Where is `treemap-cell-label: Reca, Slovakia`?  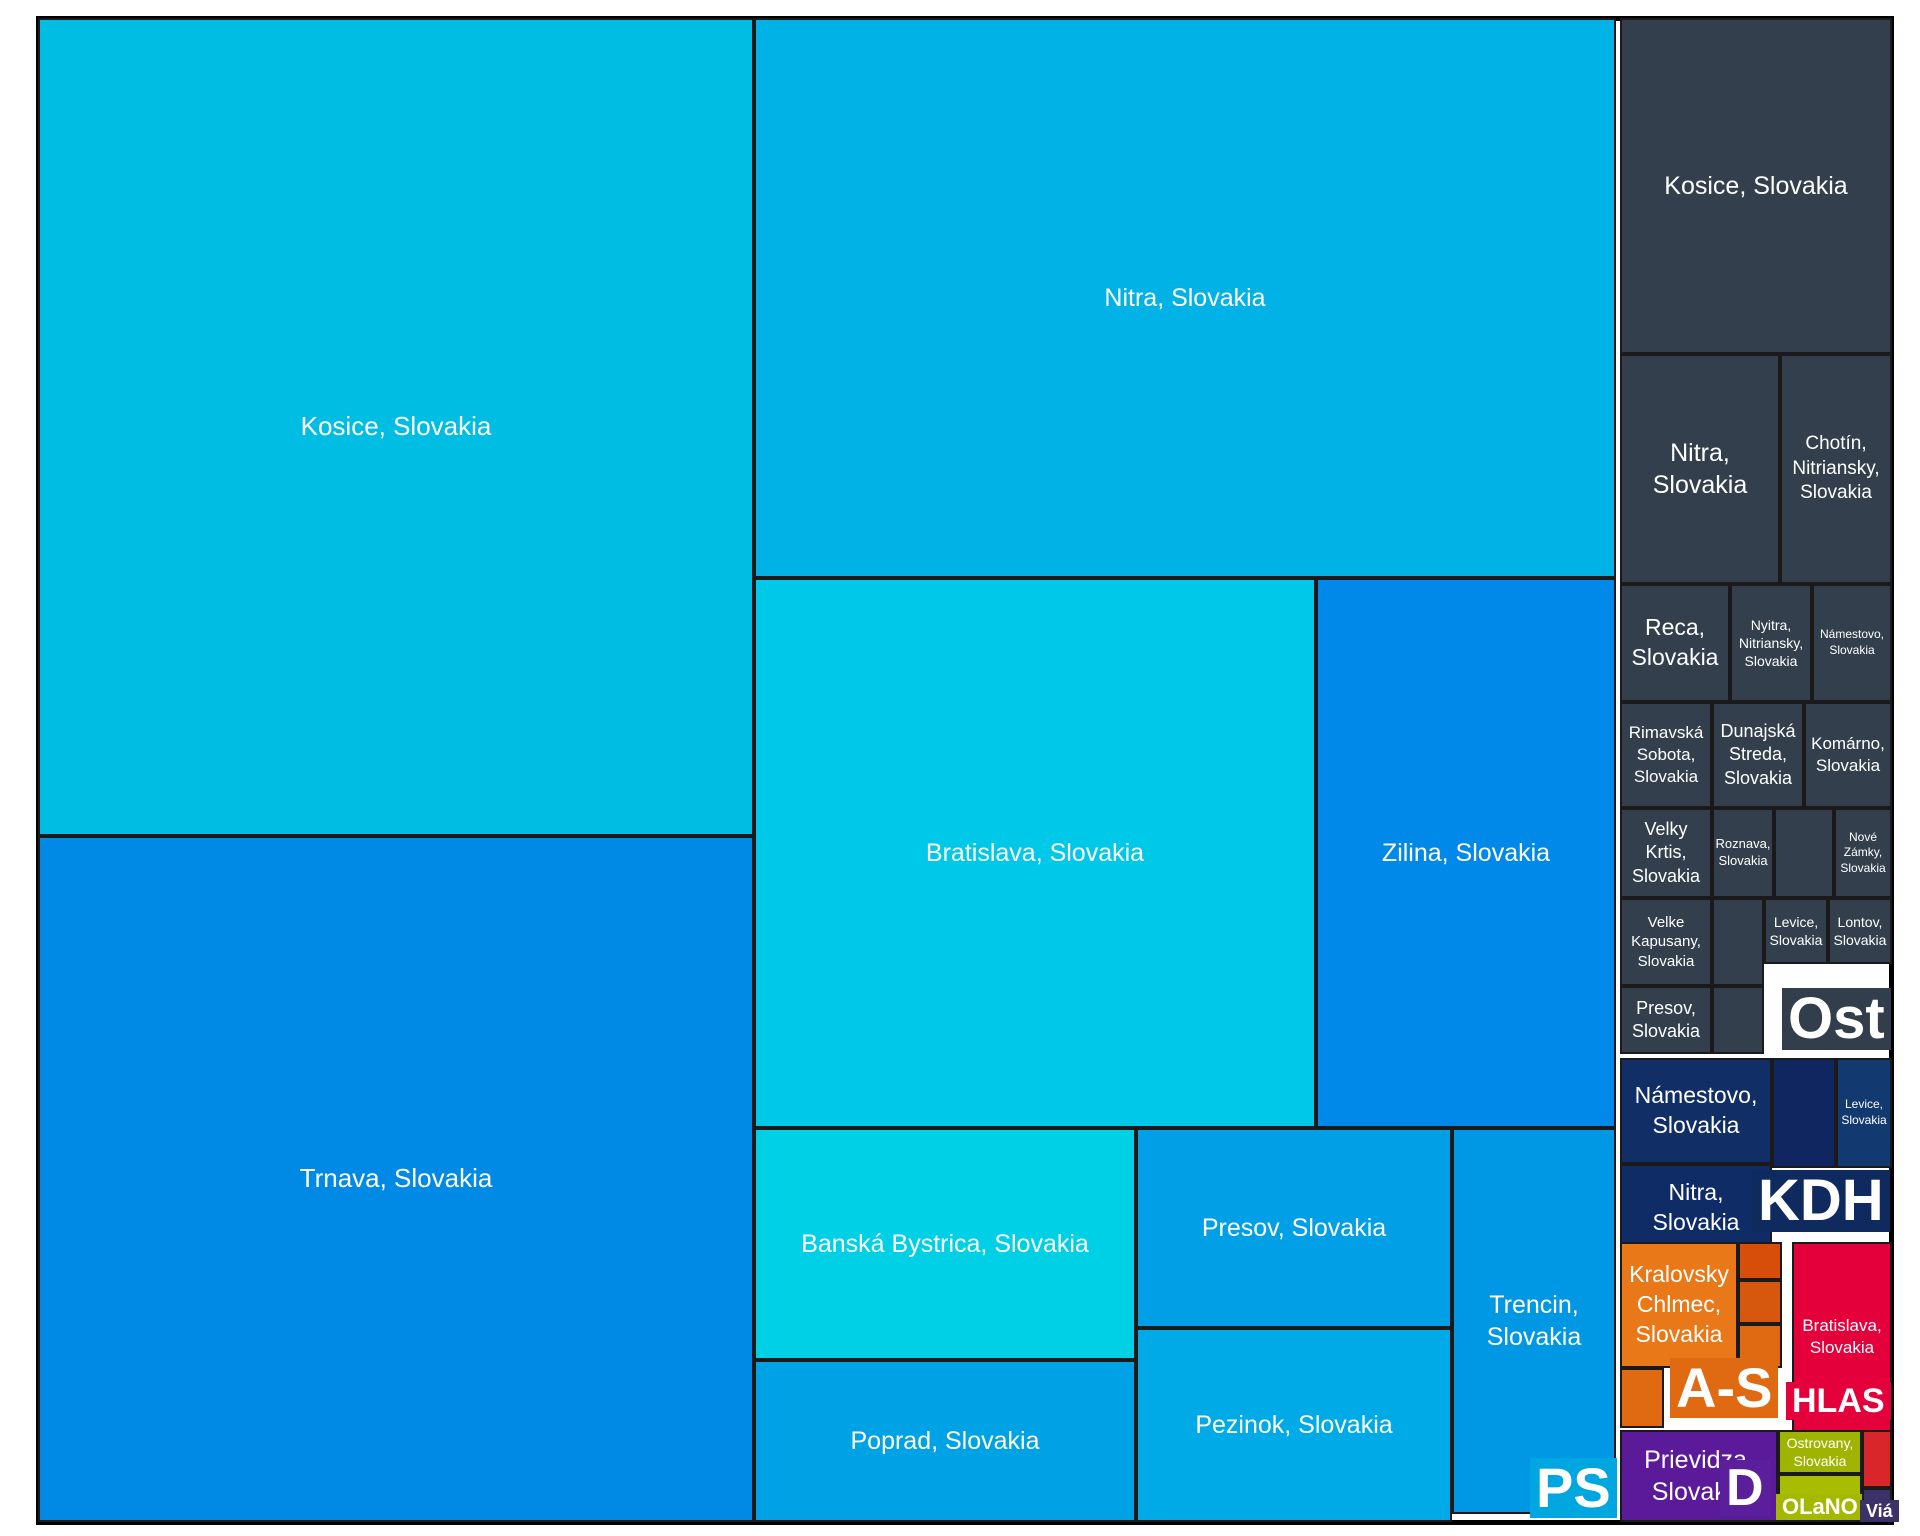 treemap-cell-label: Reca, Slovakia is located at coordinates (1675, 642).